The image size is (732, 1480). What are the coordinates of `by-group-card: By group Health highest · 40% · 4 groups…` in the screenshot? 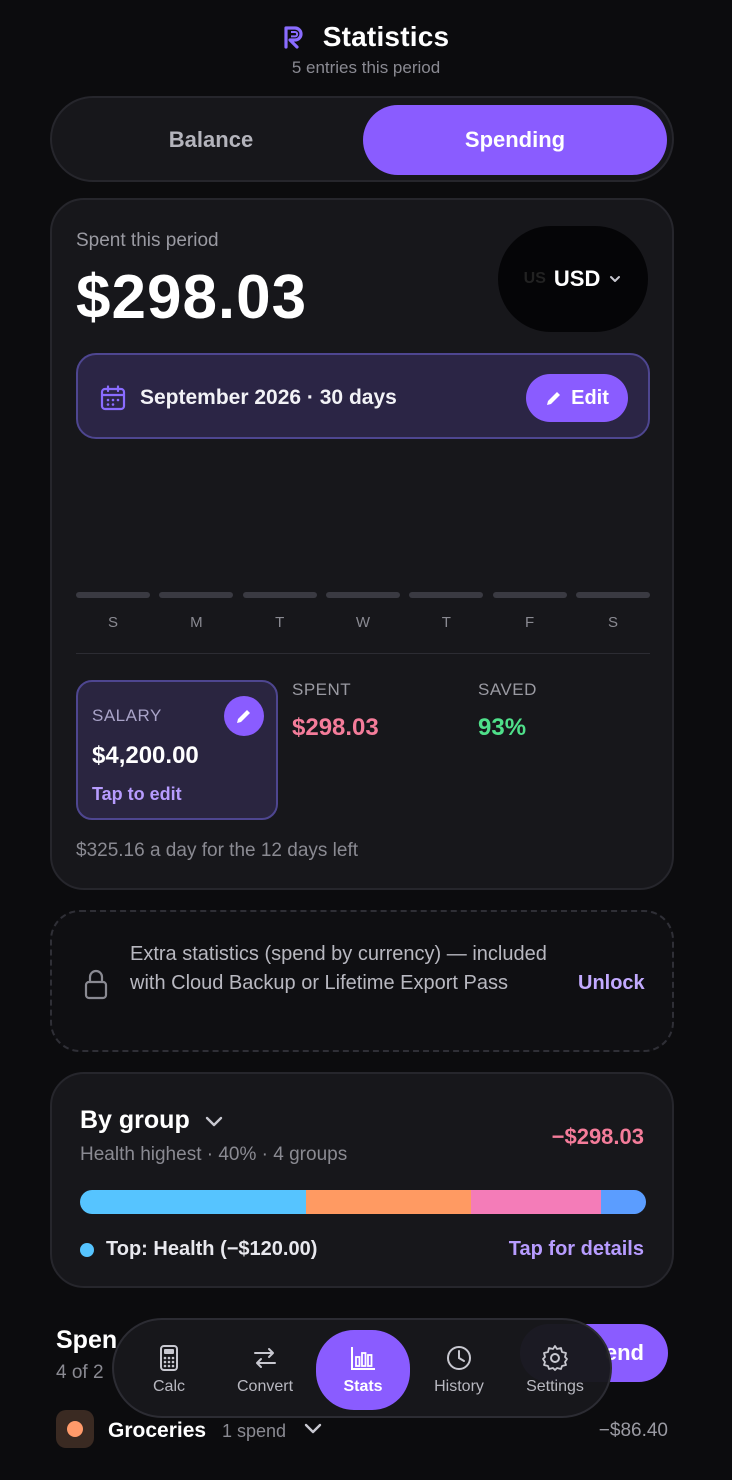 It's located at (362, 1180).